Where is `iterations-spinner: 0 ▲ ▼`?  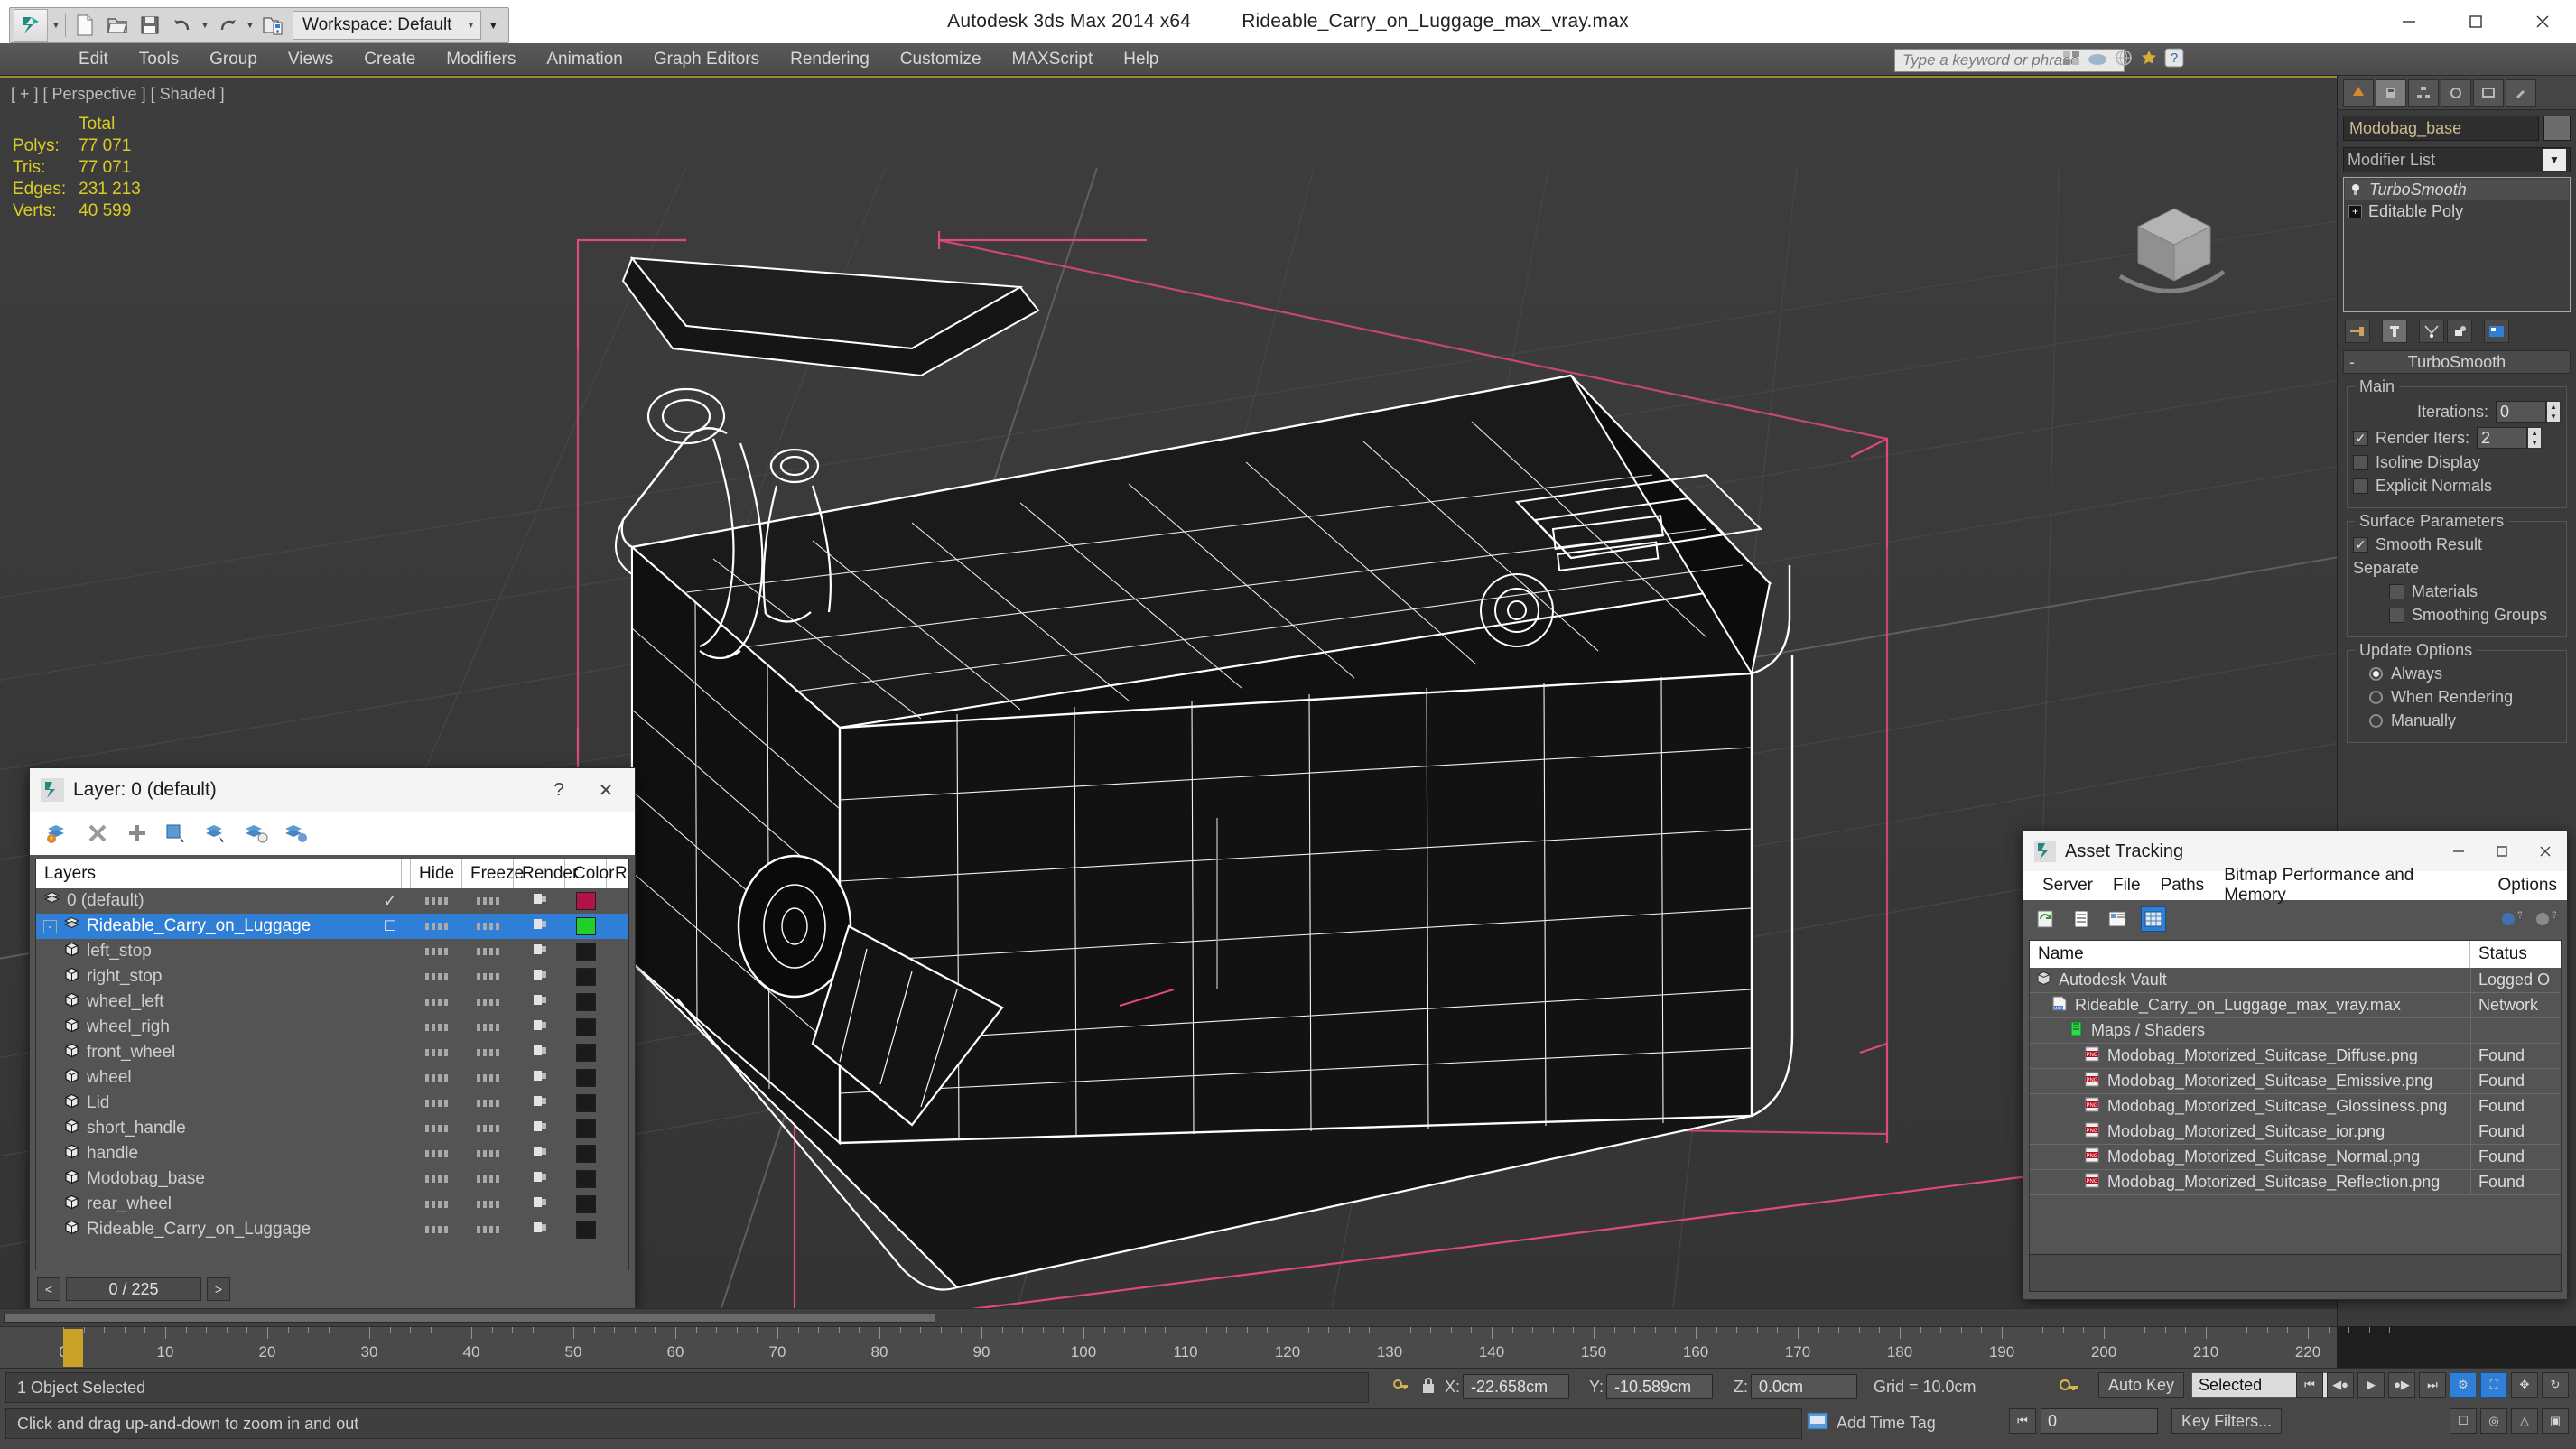
iterations-spinner: 0 ▲ ▼ is located at coordinates (2528, 412).